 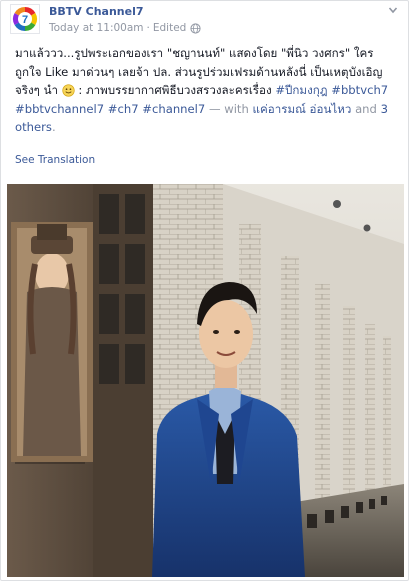 I want to click on globe-icon, so click(x=195, y=28).